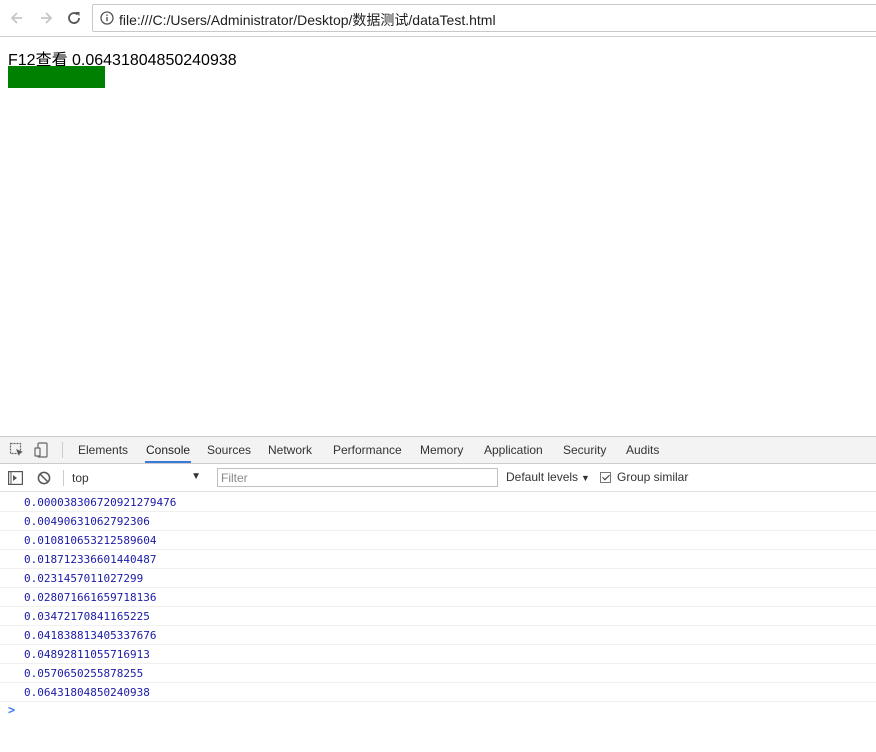 The image size is (876, 752). I want to click on console-message-text: 0.06431804850240938, so click(87, 692).